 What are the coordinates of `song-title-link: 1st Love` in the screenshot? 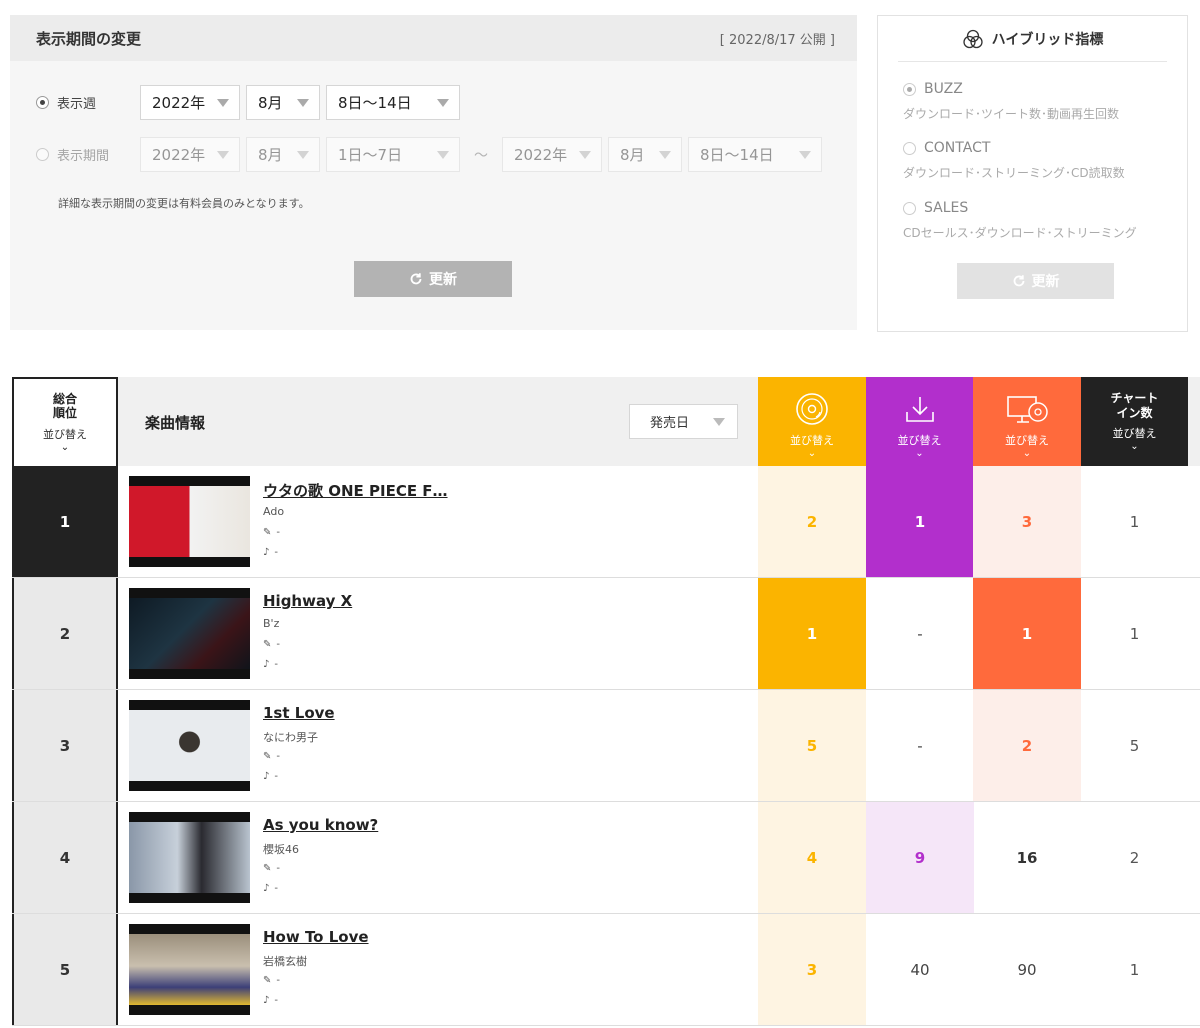 It's located at (299, 713).